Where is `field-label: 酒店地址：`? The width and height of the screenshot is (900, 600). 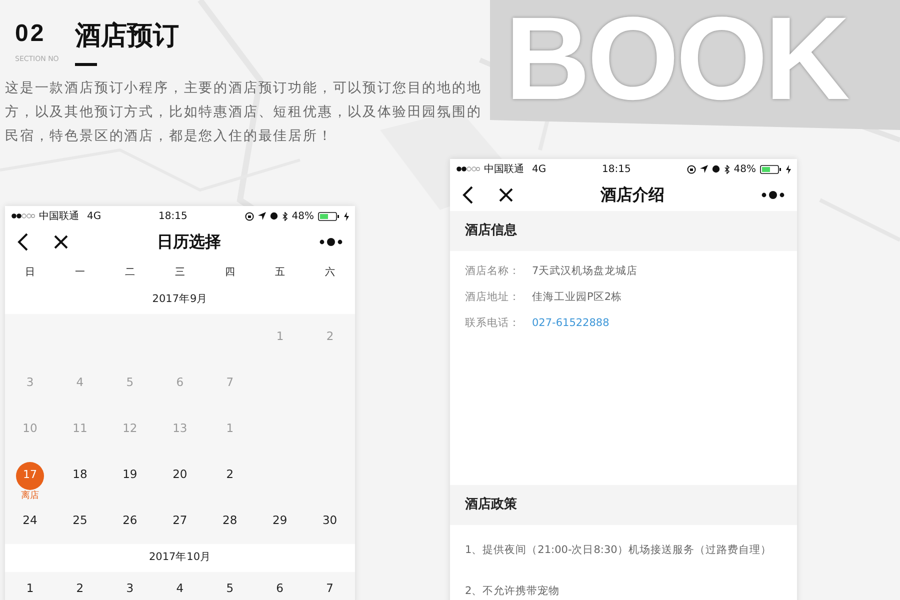
field-label: 酒店地址： is located at coordinates (492, 298).